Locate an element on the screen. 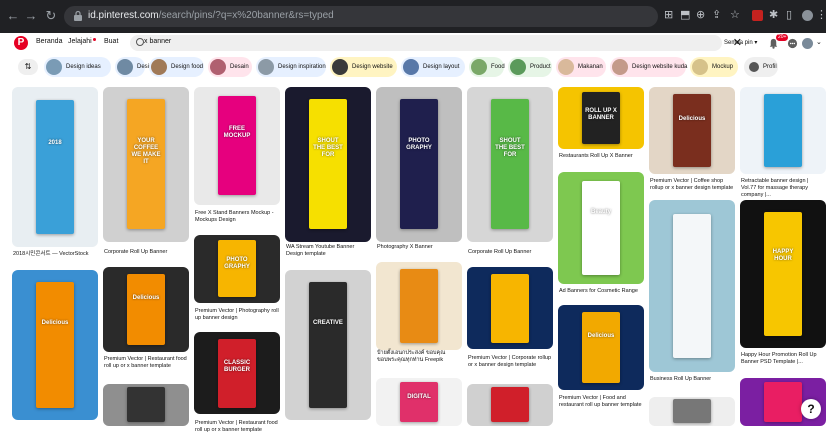 Image resolution: width=826 pixels, height=434 pixels. pin-card: ROLL UP X BANNER is located at coordinates (601, 118).